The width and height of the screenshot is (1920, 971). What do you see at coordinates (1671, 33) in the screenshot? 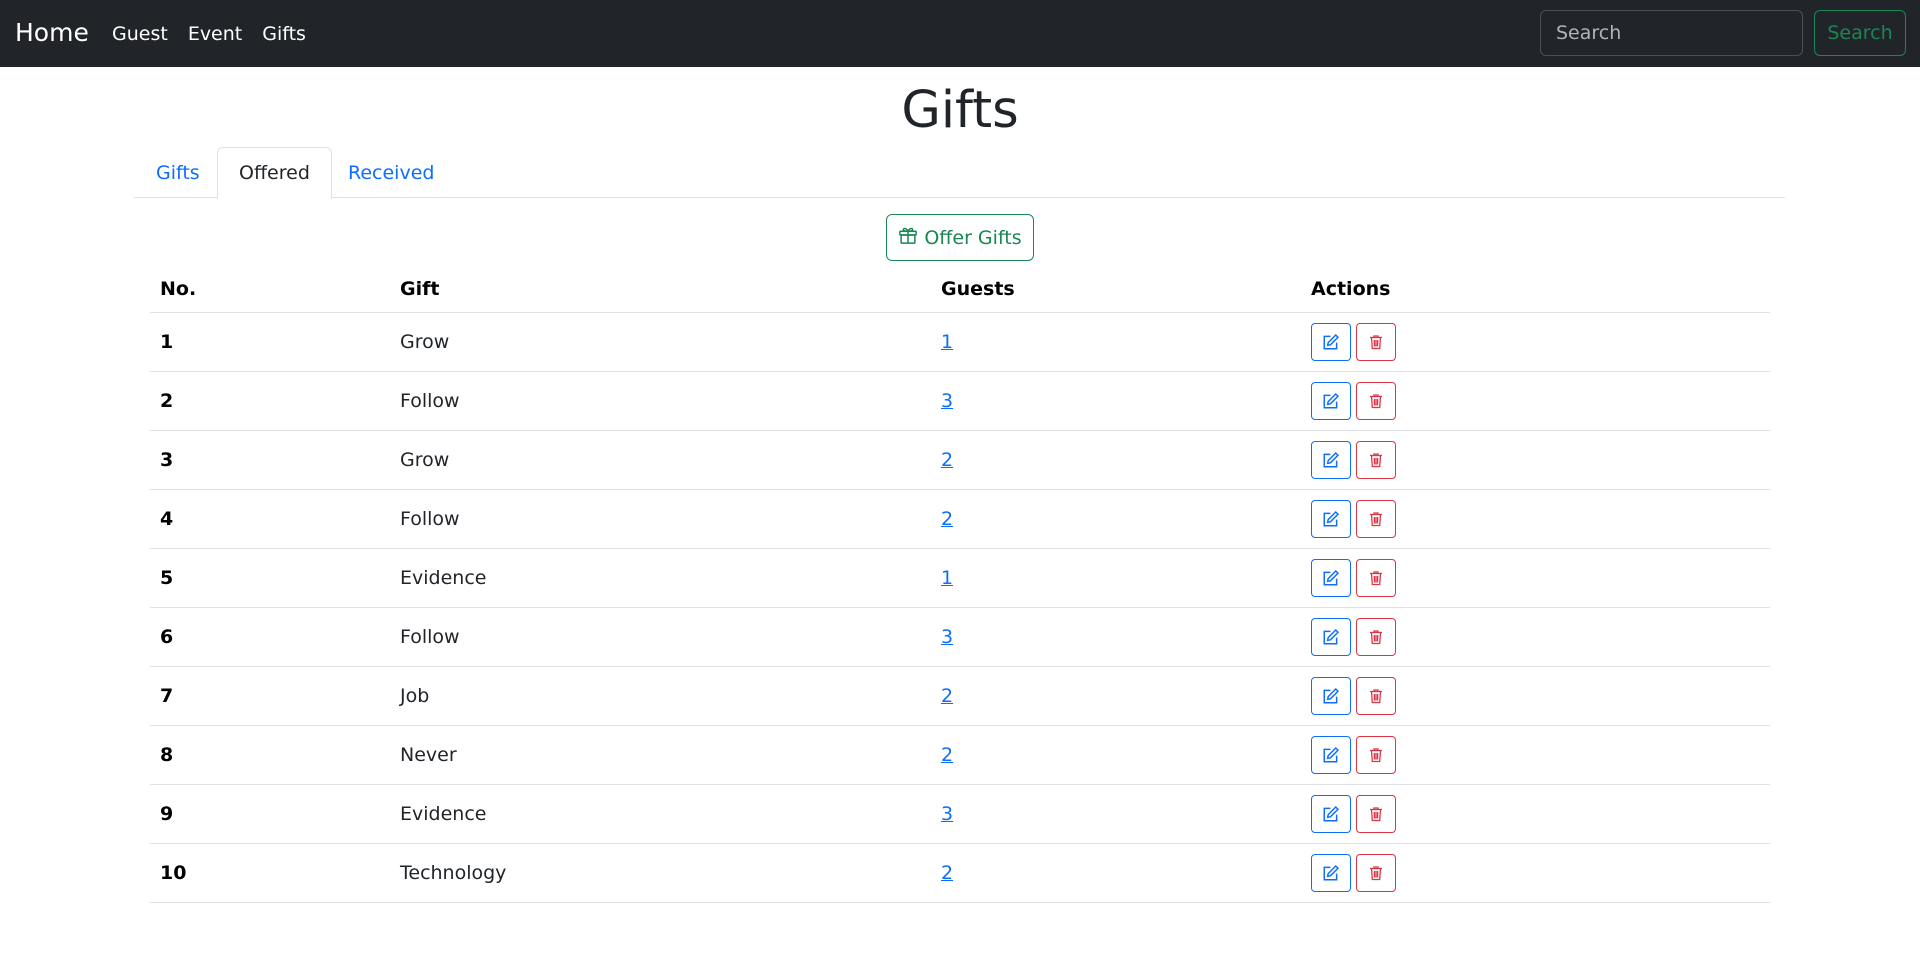
I see `search-input` at bounding box center [1671, 33].